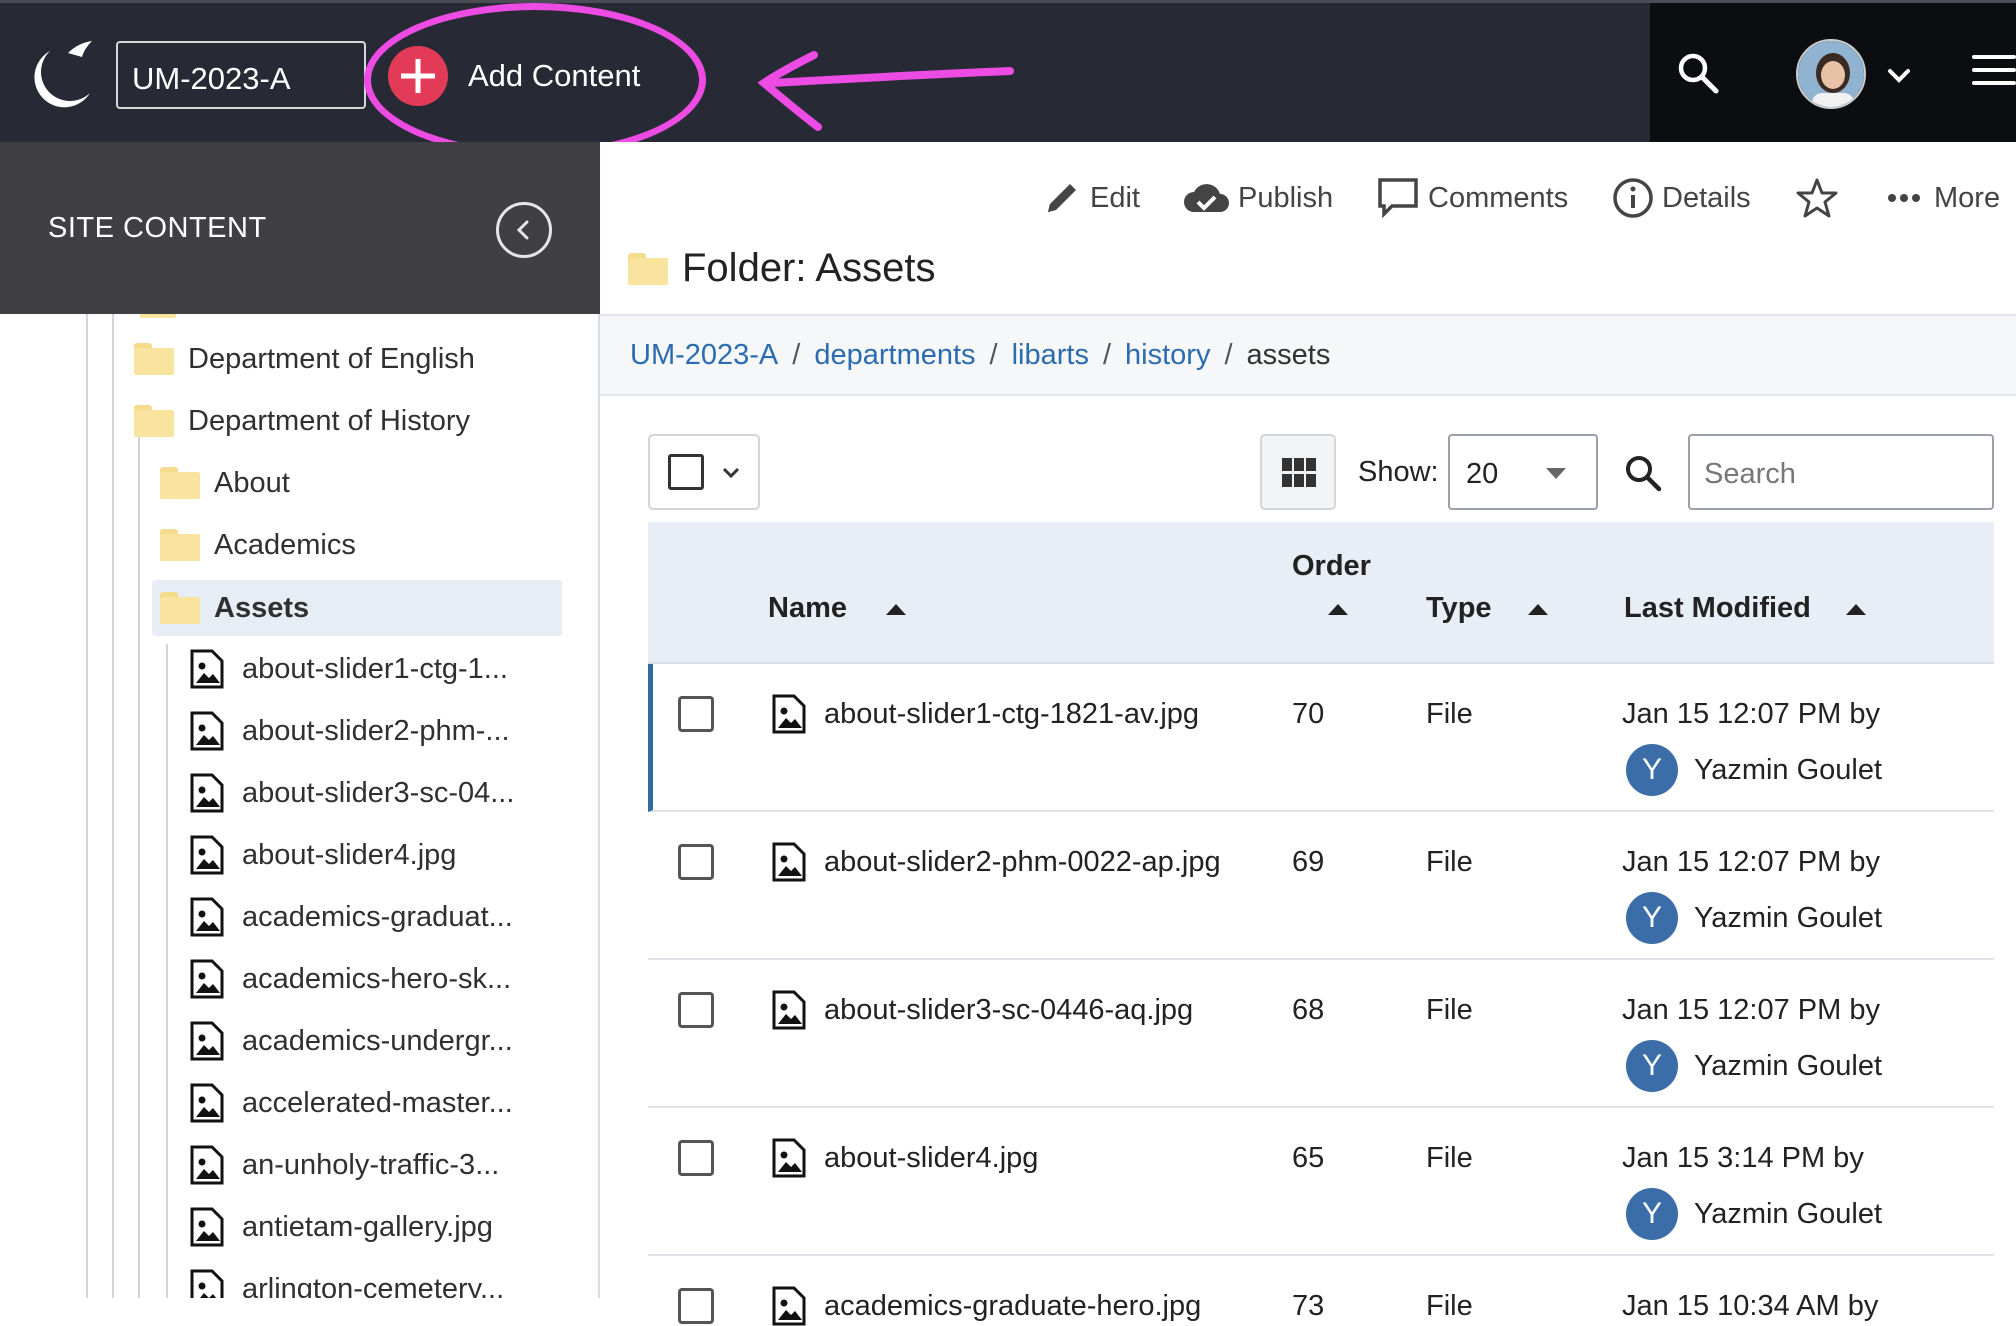 The height and width of the screenshot is (1326, 2016). I want to click on page-size-select: 20, so click(1523, 472).